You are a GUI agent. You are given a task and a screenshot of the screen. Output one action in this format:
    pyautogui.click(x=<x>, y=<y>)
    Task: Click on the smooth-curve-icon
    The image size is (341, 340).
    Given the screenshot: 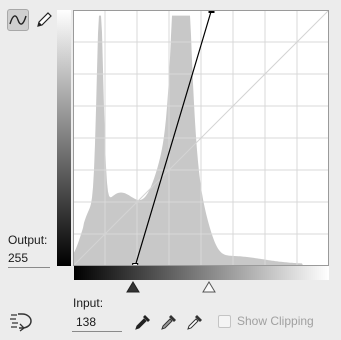 What is the action you would take?
    pyautogui.click(x=21, y=321)
    